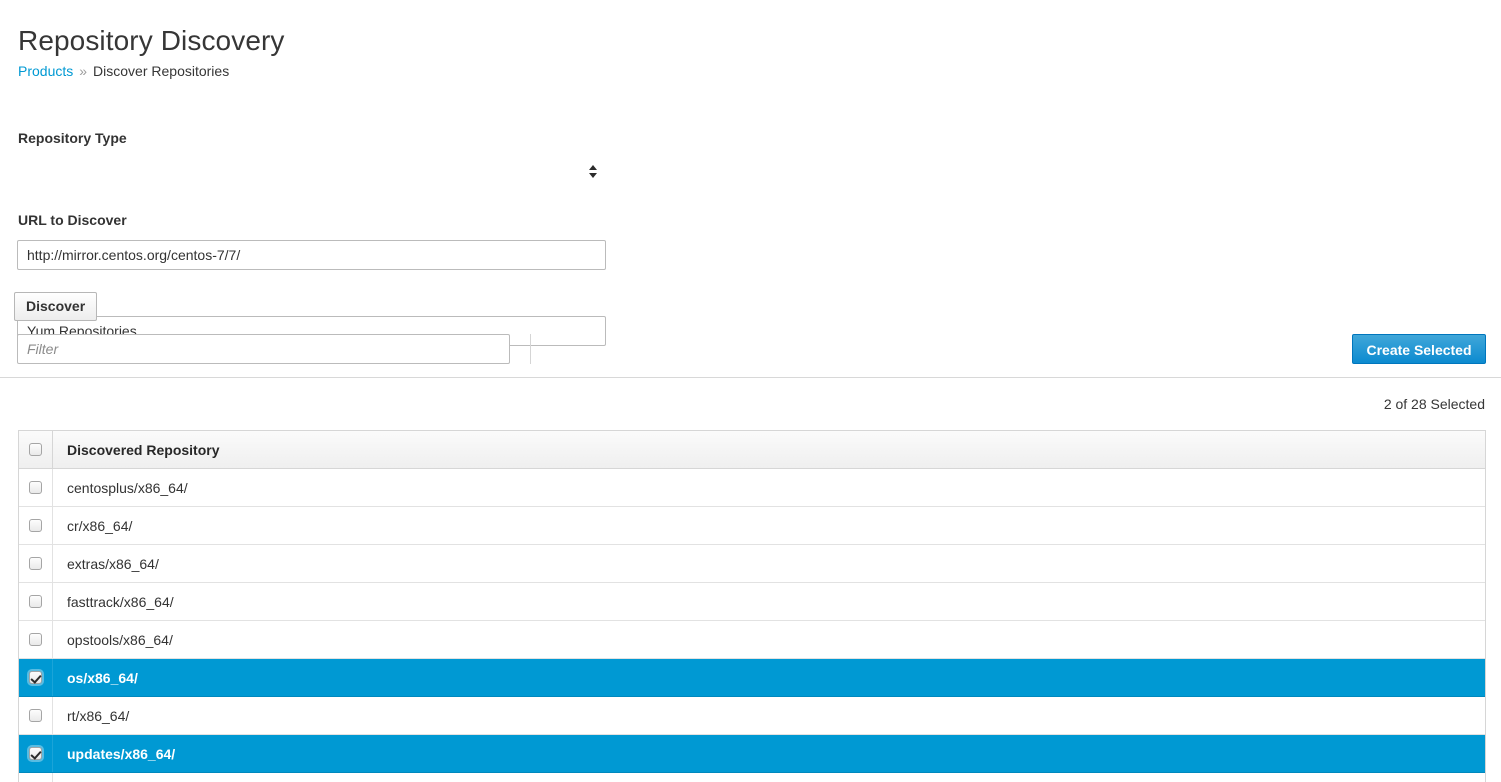 Image resolution: width=1501 pixels, height=782 pixels. Describe the element at coordinates (151, 40) in the screenshot. I see `page-title: Repository Discovery` at that location.